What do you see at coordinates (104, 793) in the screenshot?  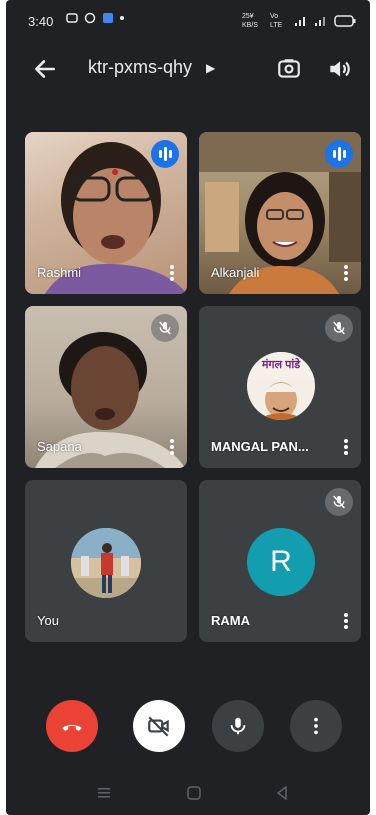 I see `menu-icon` at bounding box center [104, 793].